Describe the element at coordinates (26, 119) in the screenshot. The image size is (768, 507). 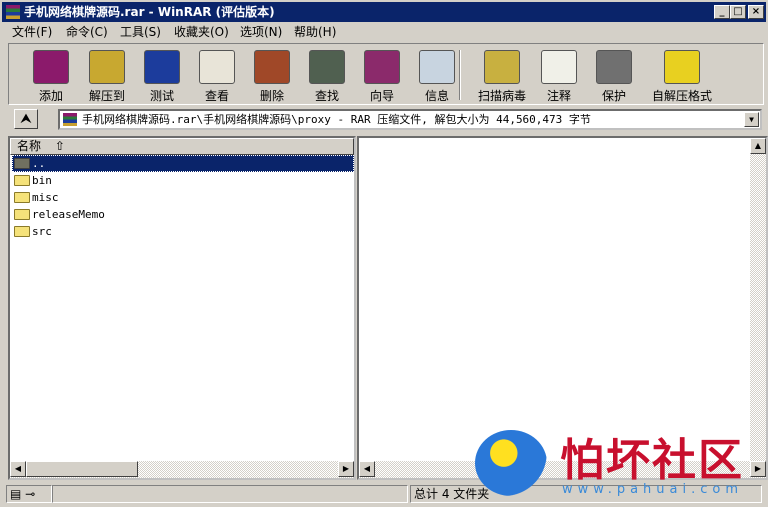
I see `up-folder-button: ⮝` at that location.